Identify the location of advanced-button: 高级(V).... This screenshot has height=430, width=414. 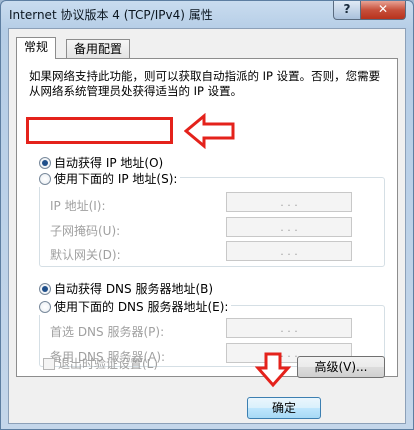
(341, 367).